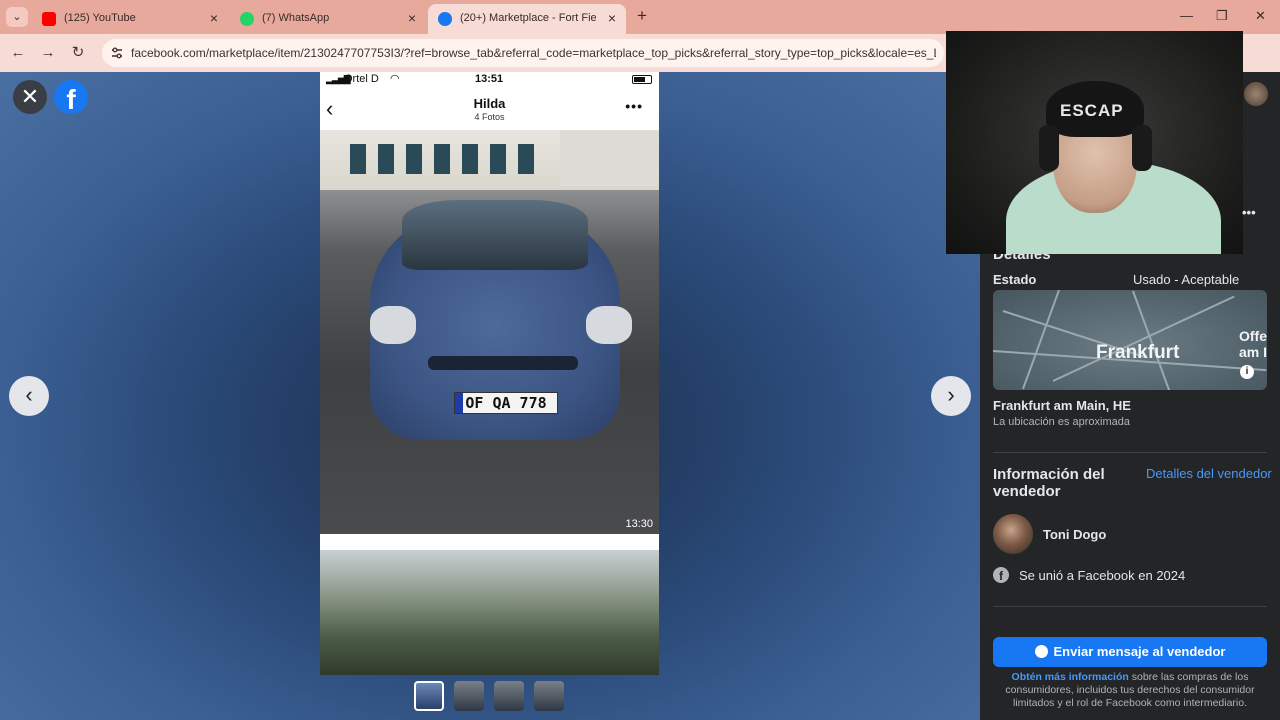 This screenshot has height=720, width=1280. Describe the element at coordinates (506, 403) in the screenshot. I see `license-plate: OF QA 778` at that location.